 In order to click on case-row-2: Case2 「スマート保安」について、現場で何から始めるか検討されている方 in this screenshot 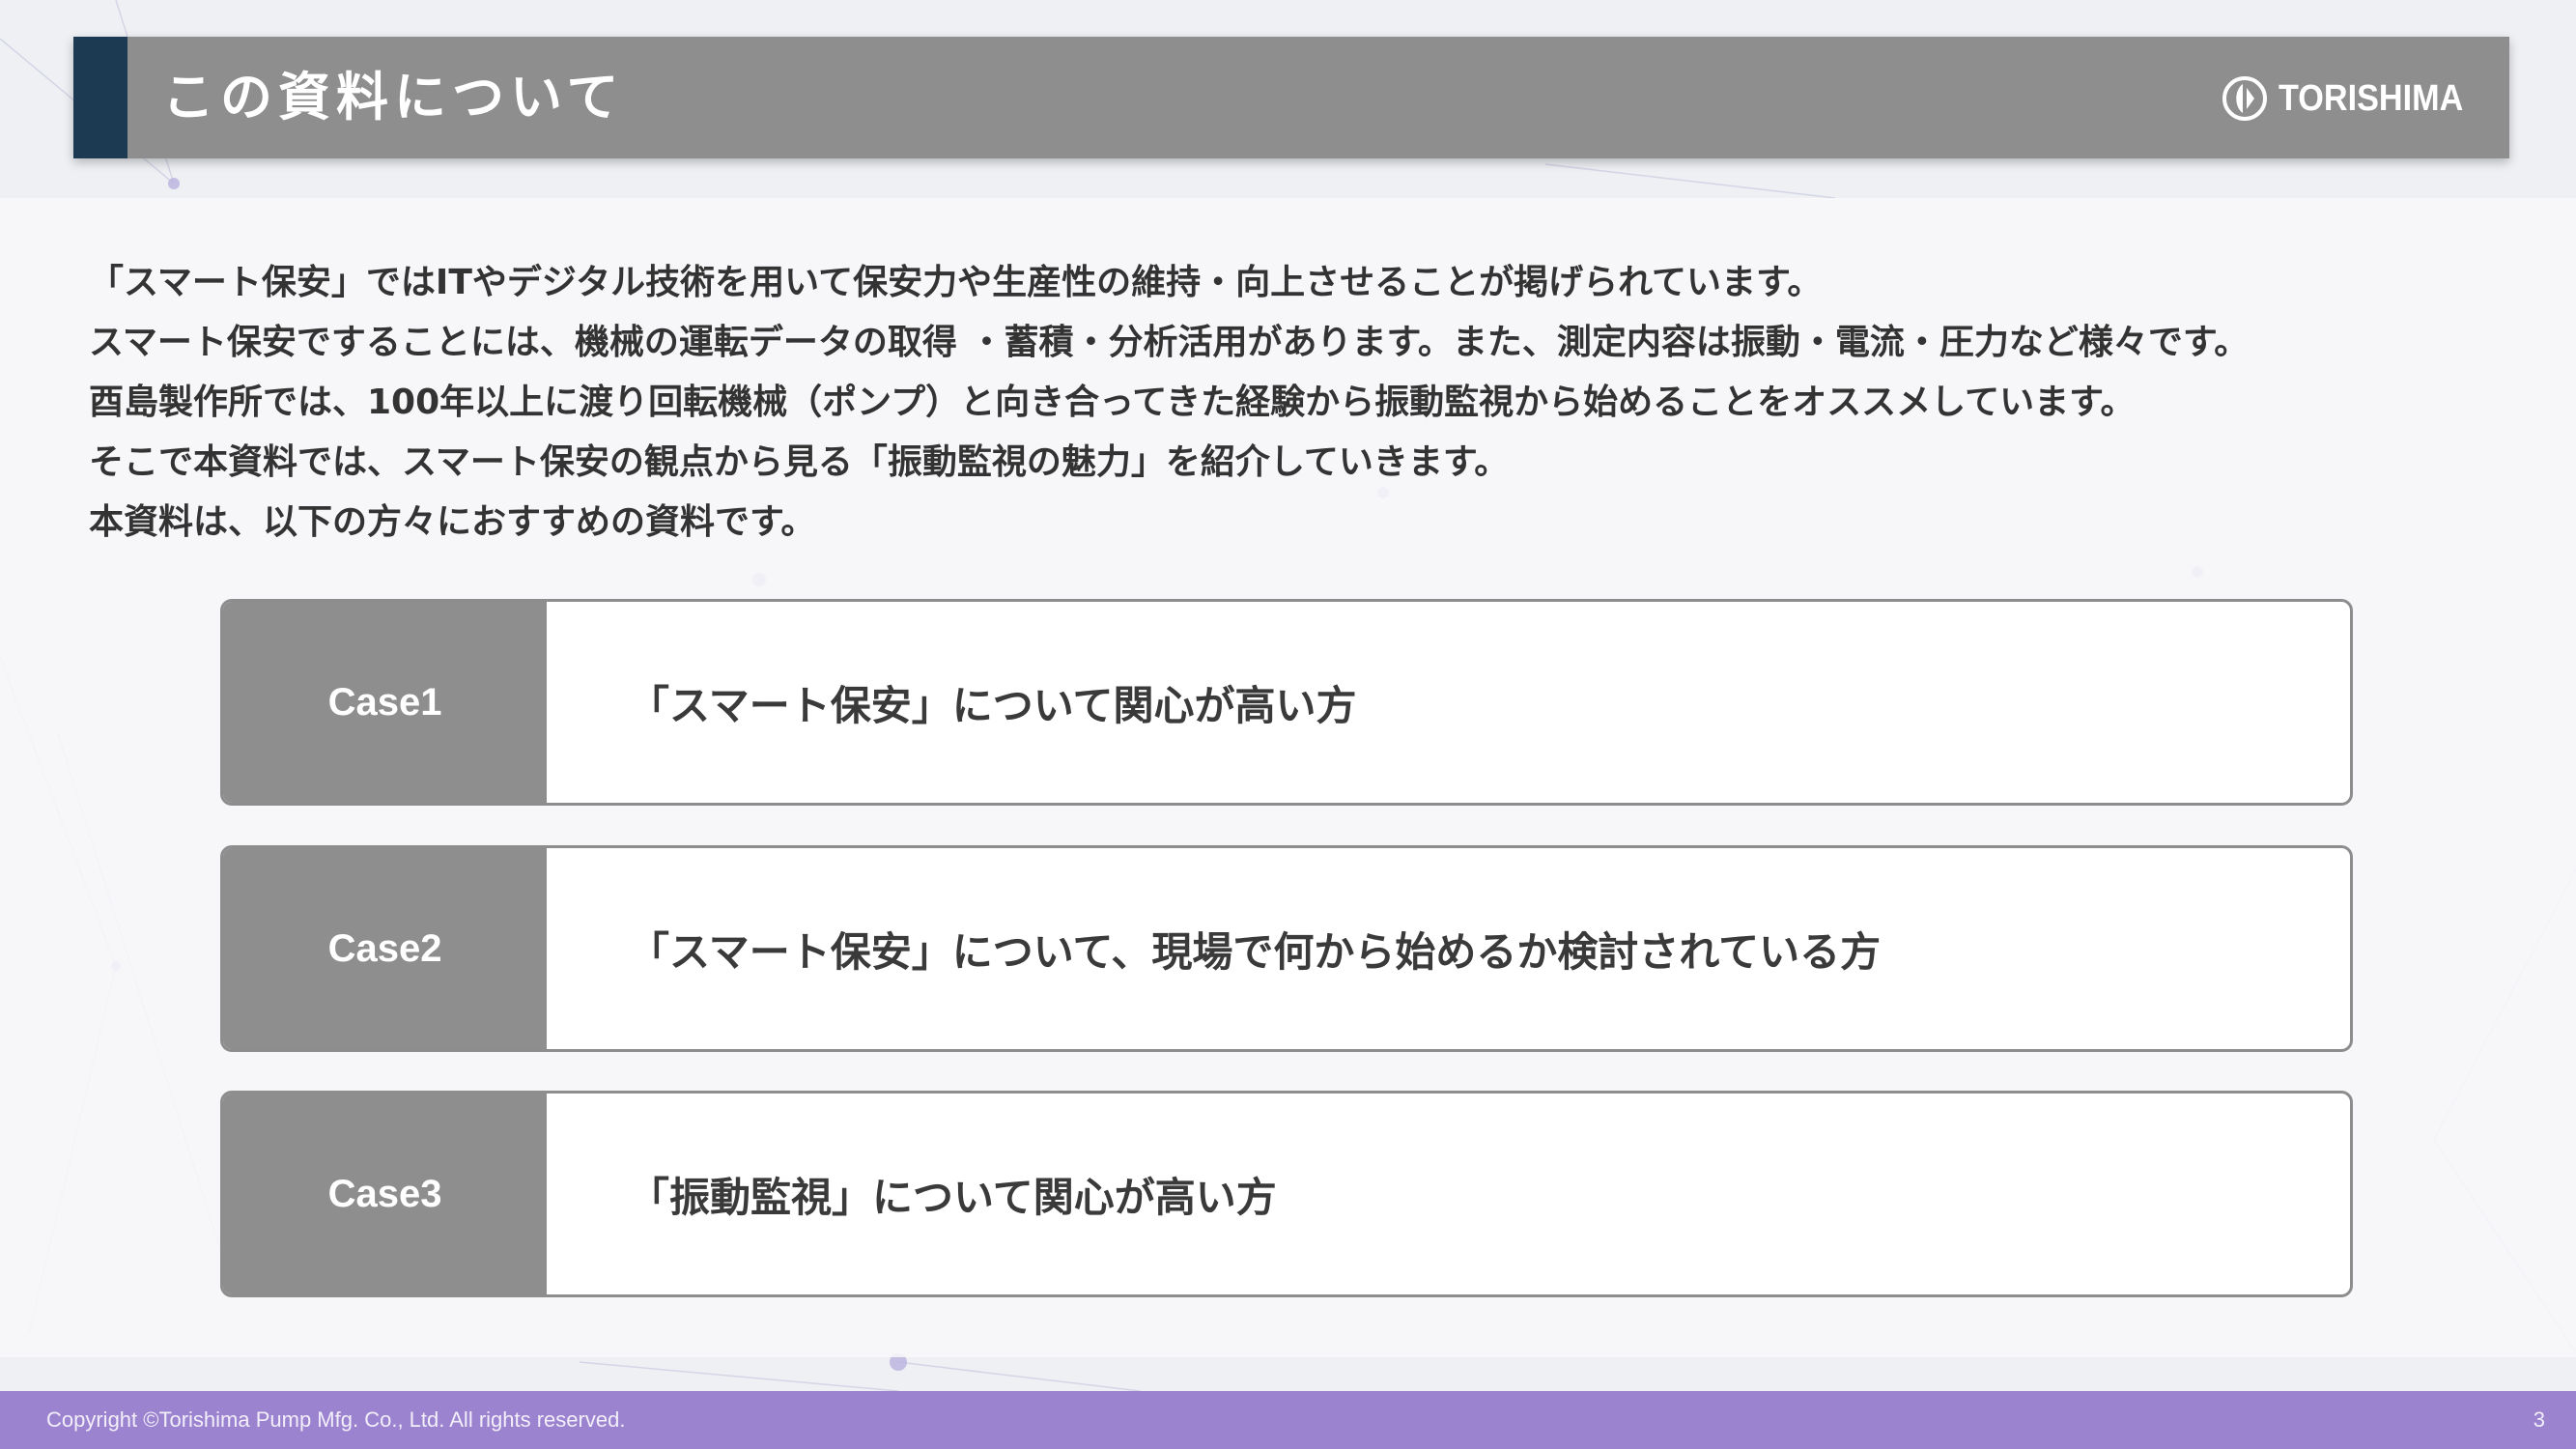, I will do `click(1286, 948)`.